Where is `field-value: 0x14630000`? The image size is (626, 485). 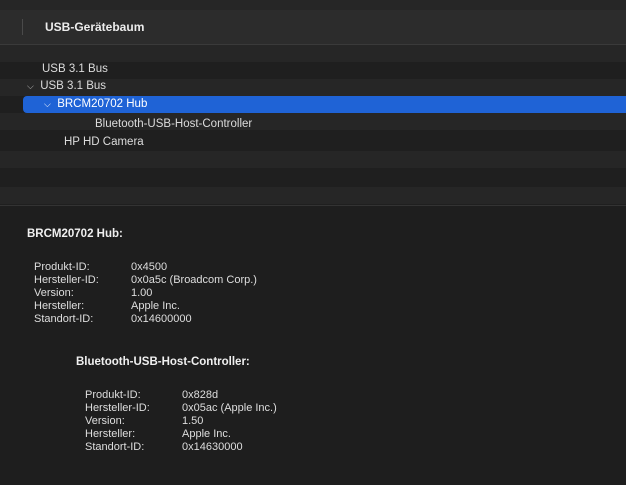
field-value: 0x14630000 is located at coordinates (212, 447).